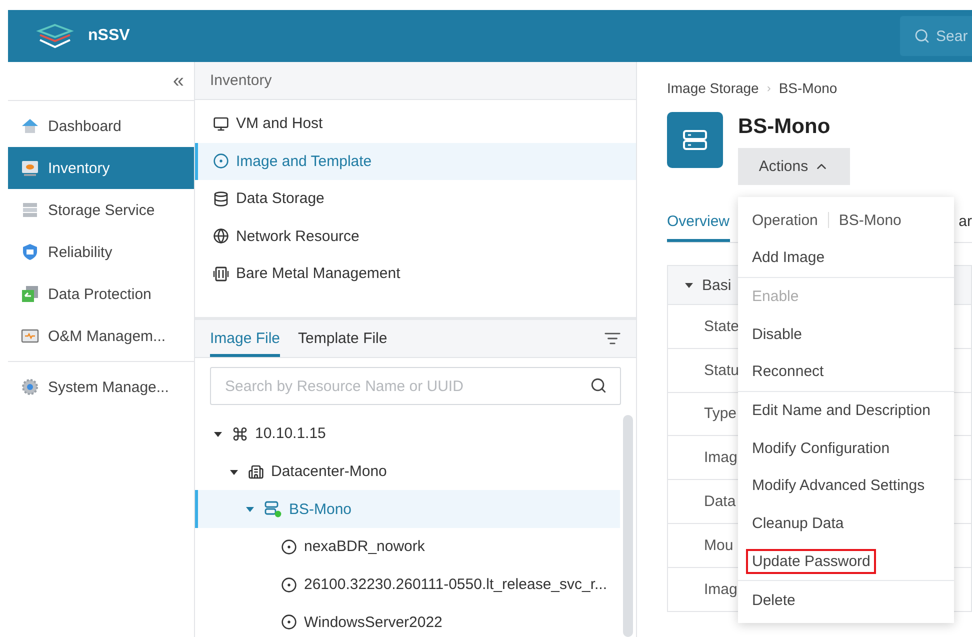 The width and height of the screenshot is (972, 637). I want to click on menu-item: Add Image, so click(846, 258).